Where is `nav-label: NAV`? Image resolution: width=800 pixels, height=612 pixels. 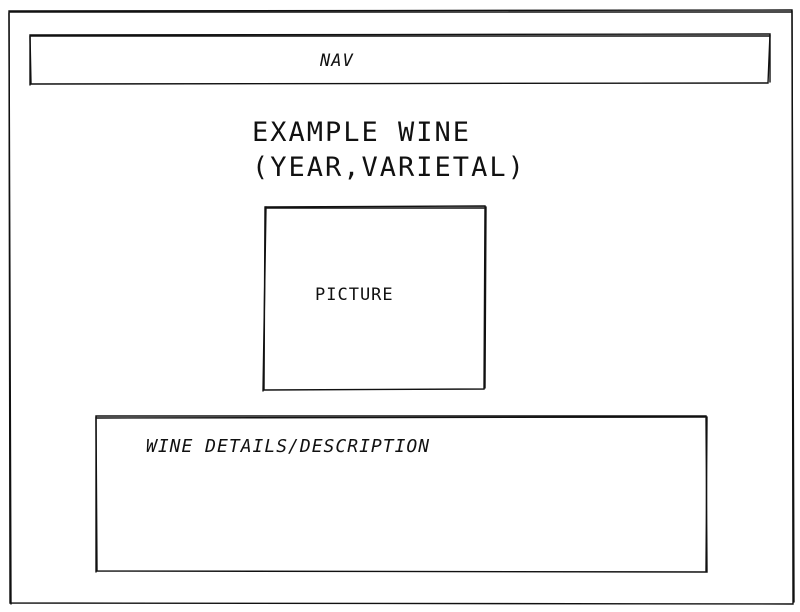 nav-label: NAV is located at coordinates (337, 61).